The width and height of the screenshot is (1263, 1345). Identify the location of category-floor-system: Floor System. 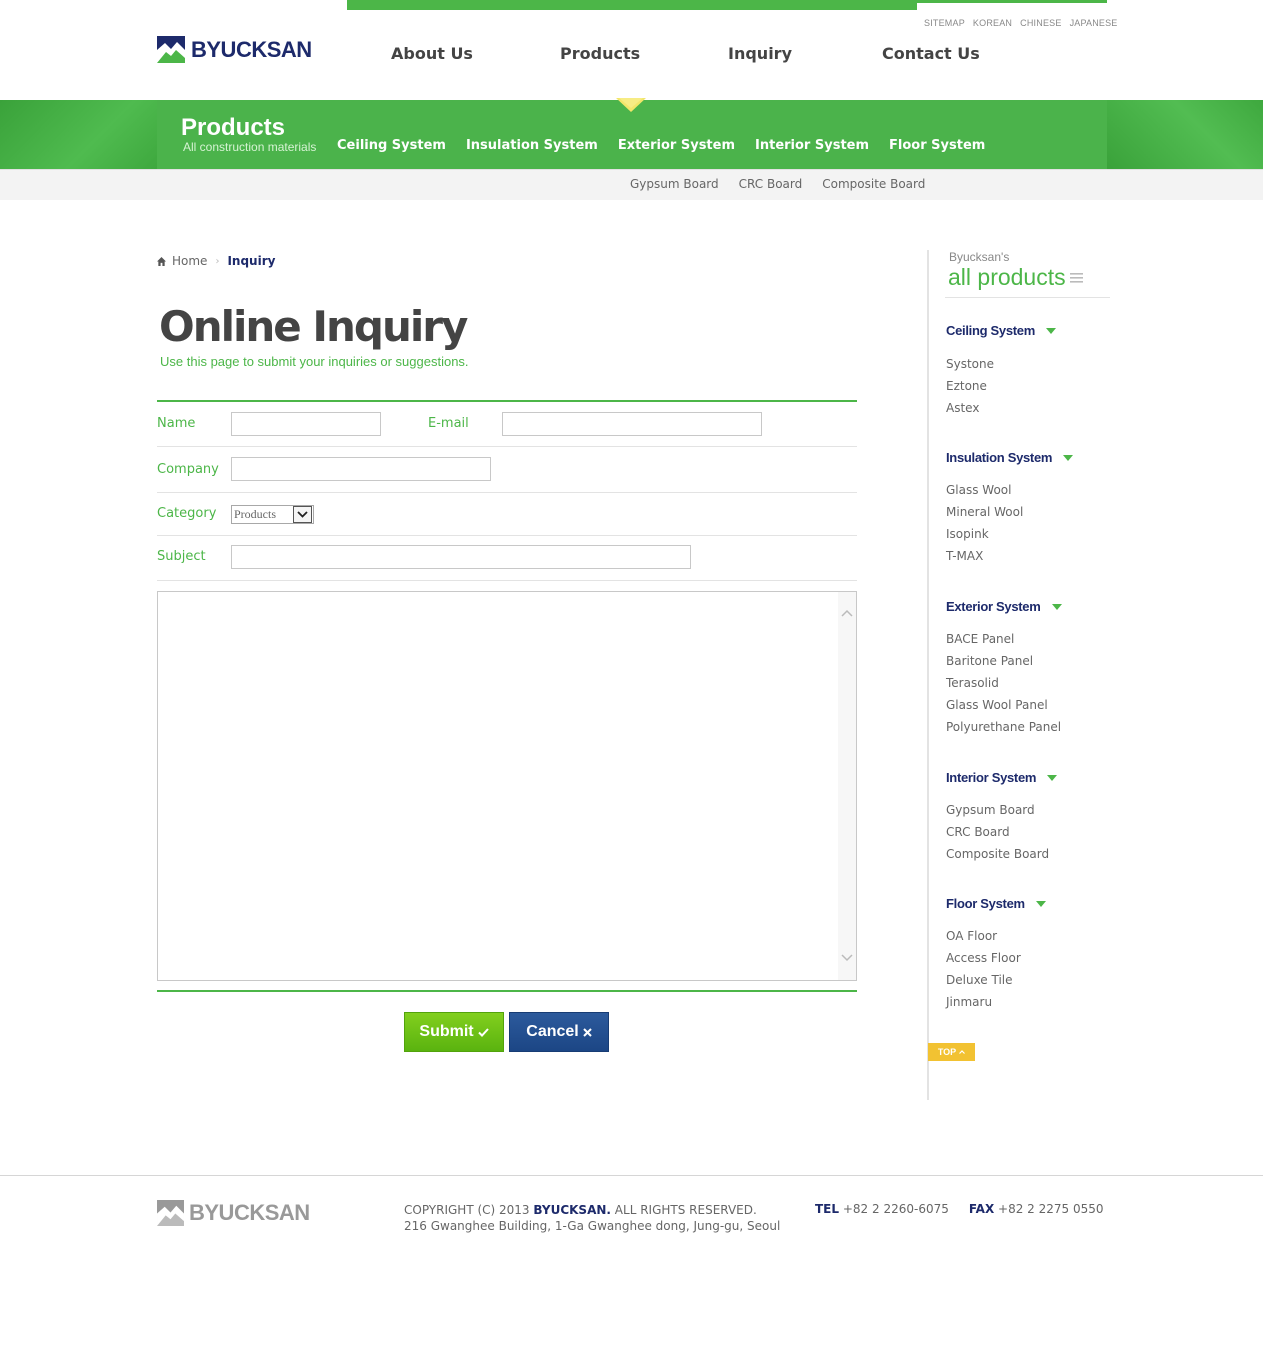
(937, 145).